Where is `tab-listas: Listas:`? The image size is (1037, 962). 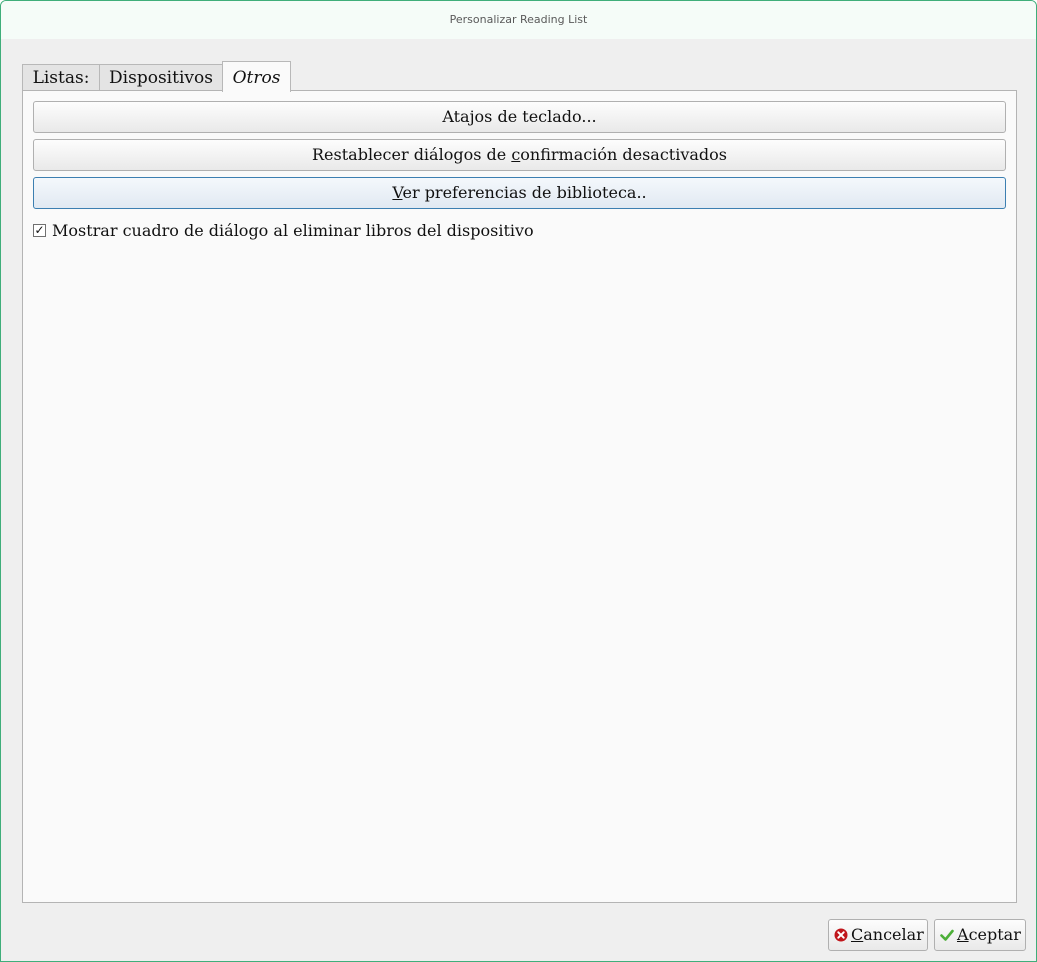 tab-listas: Listas: is located at coordinates (61, 77).